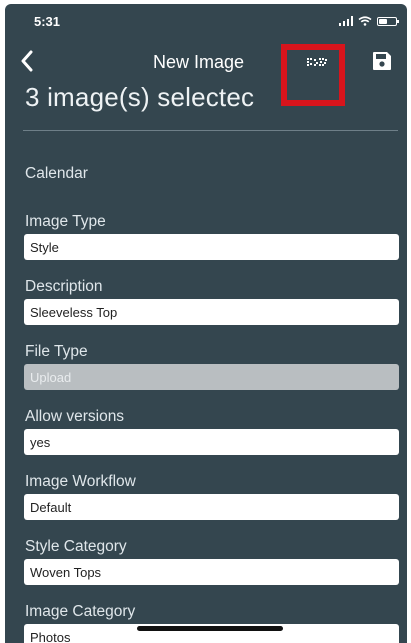  I want to click on style-category-field: Woven Tops, so click(211, 572).